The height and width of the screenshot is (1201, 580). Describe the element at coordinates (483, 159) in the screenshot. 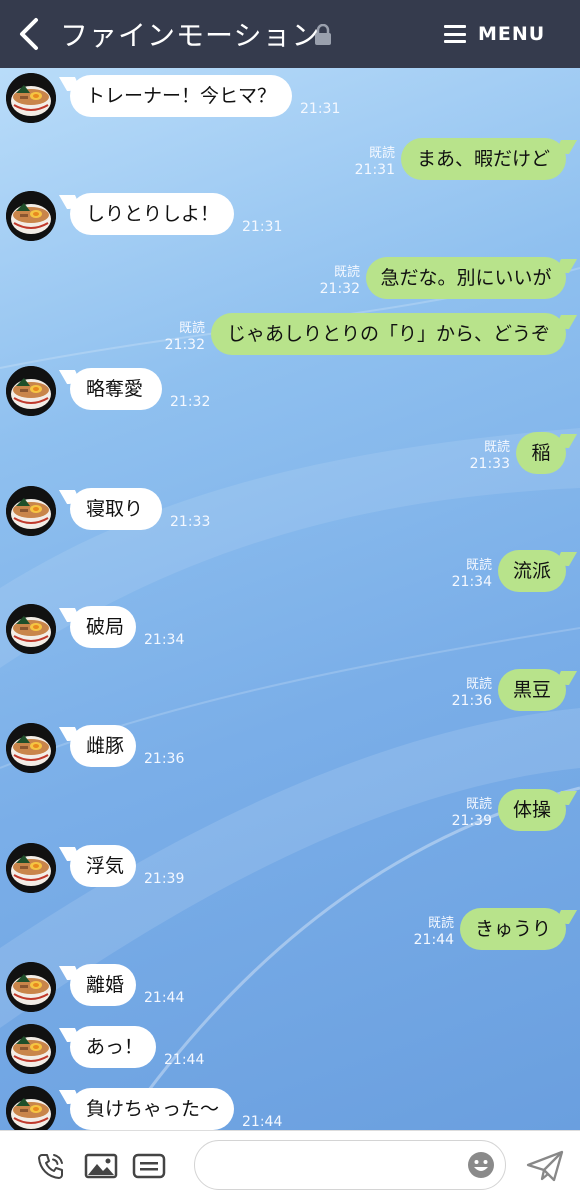

I see `message-bubble: まあ、暇だけど` at that location.